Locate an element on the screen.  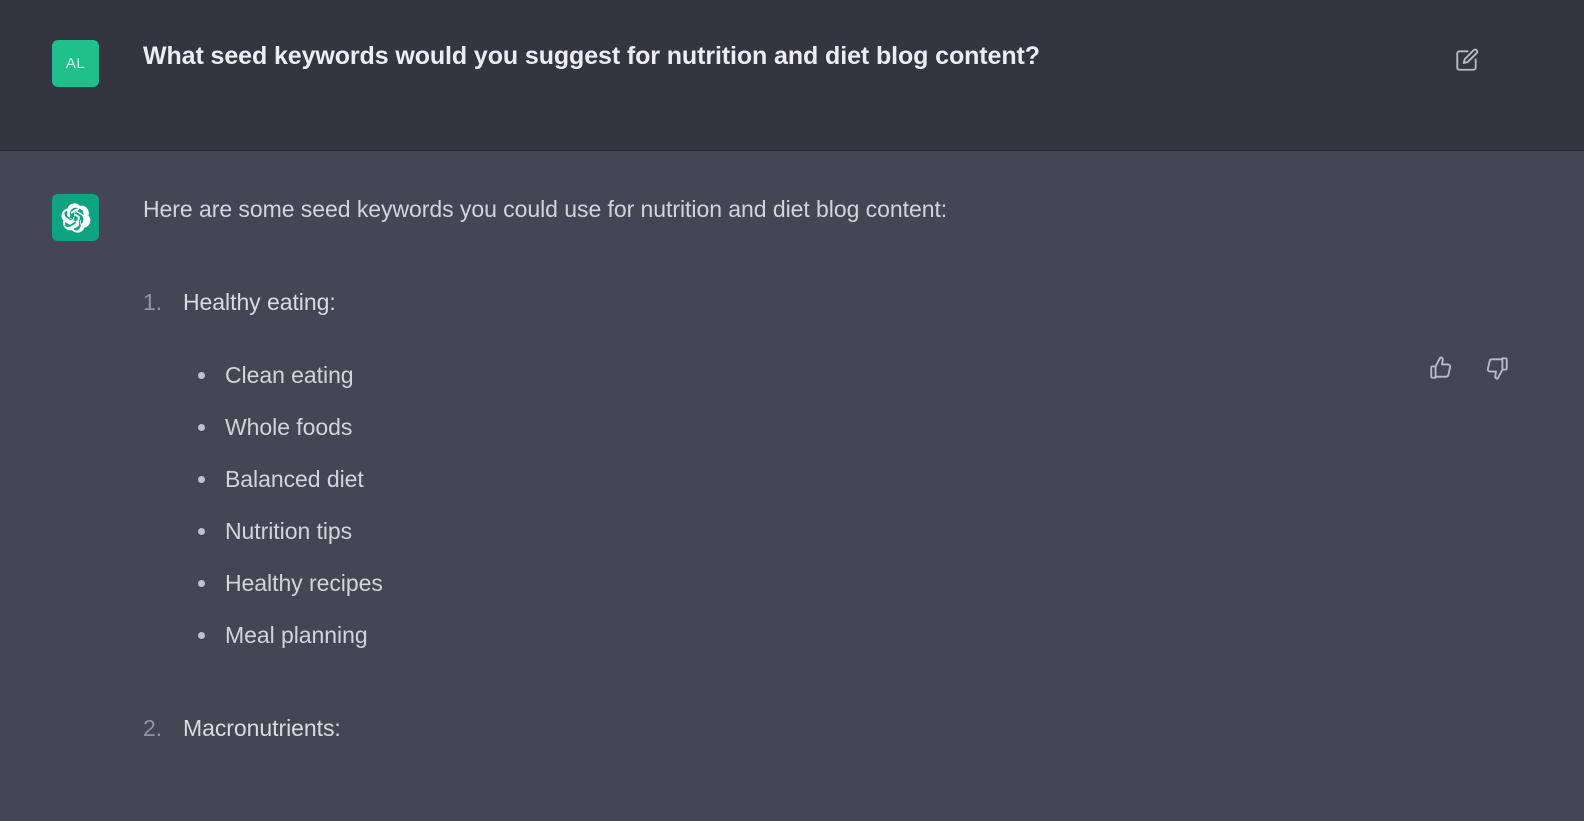
assistant-avatar-column is located at coordinates (71, 217).